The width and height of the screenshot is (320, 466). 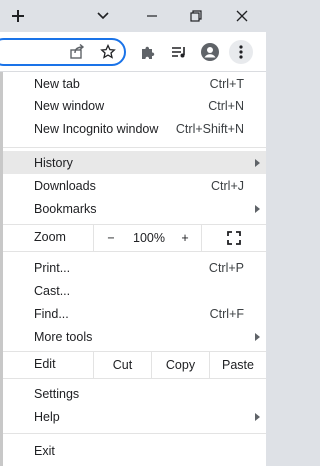 What do you see at coordinates (44, 450) in the screenshot?
I see `menu-item-label: Exit` at bounding box center [44, 450].